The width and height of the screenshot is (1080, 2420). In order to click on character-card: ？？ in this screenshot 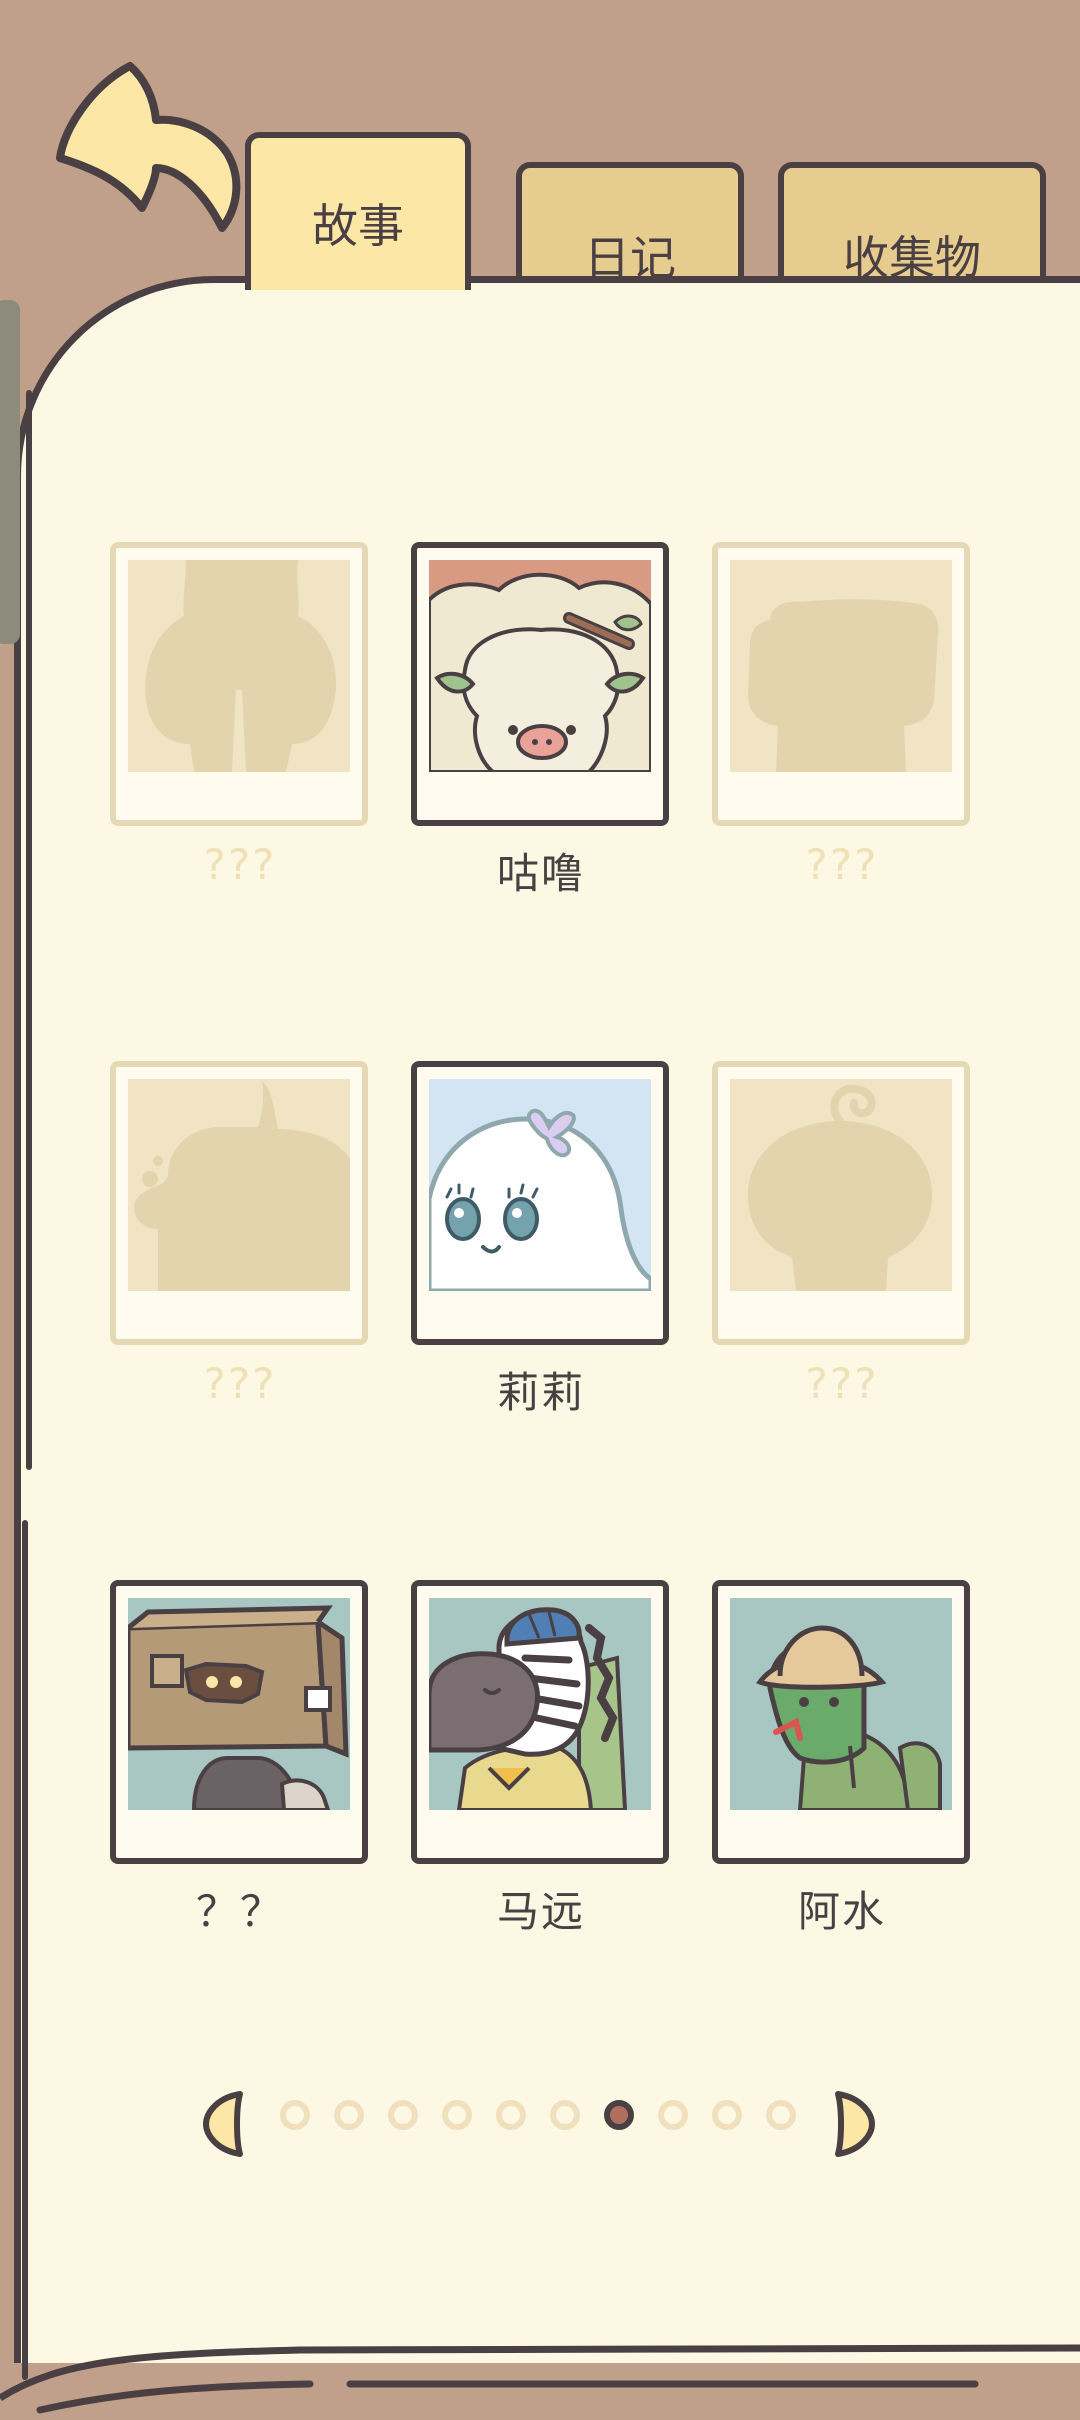, I will do `click(240, 1759)`.